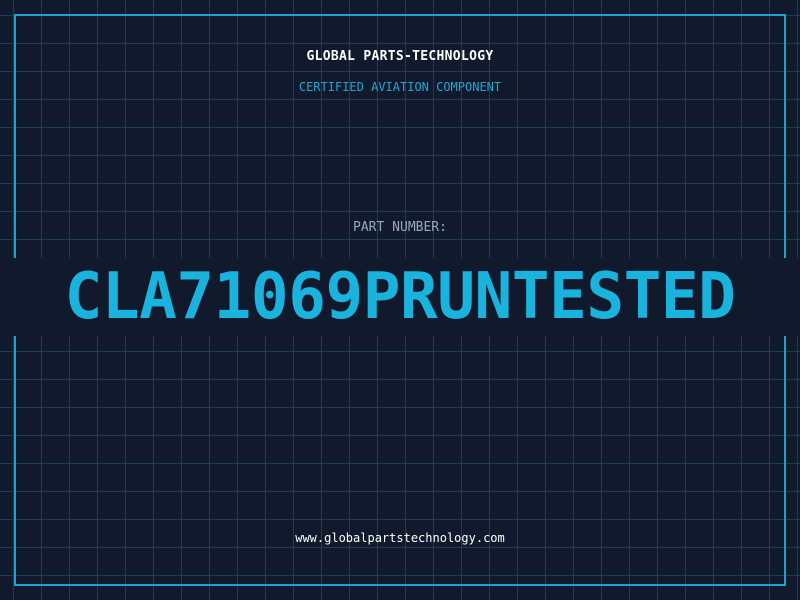 This screenshot has height=600, width=800. What do you see at coordinates (400, 538) in the screenshot?
I see `website-url: www.globalpartstechnology.com` at bounding box center [400, 538].